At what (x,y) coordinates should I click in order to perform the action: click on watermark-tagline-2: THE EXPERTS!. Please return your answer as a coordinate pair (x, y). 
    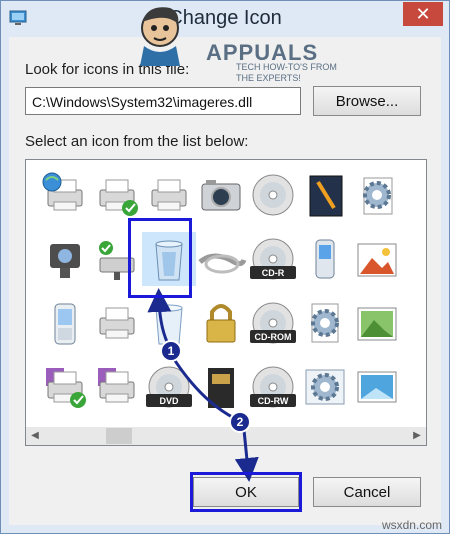
    Looking at the image, I should click on (268, 78).